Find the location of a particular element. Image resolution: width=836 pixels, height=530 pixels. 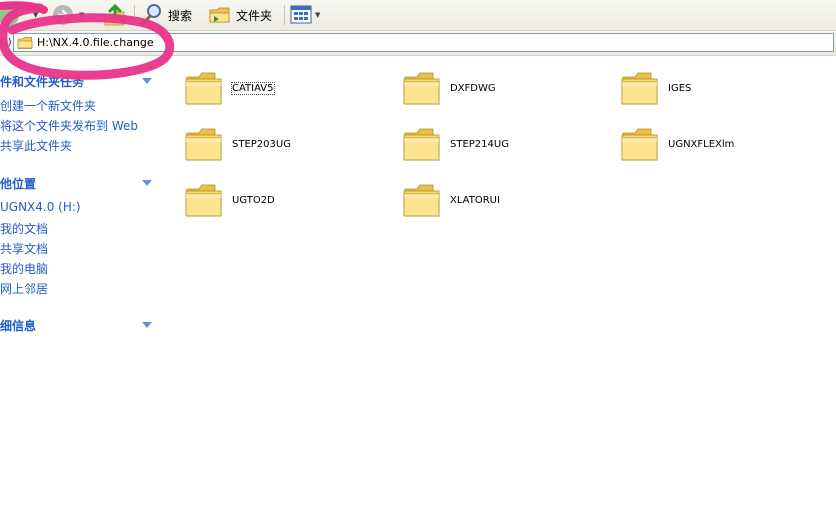

folder-item: IGES is located at coordinates (655, 88).